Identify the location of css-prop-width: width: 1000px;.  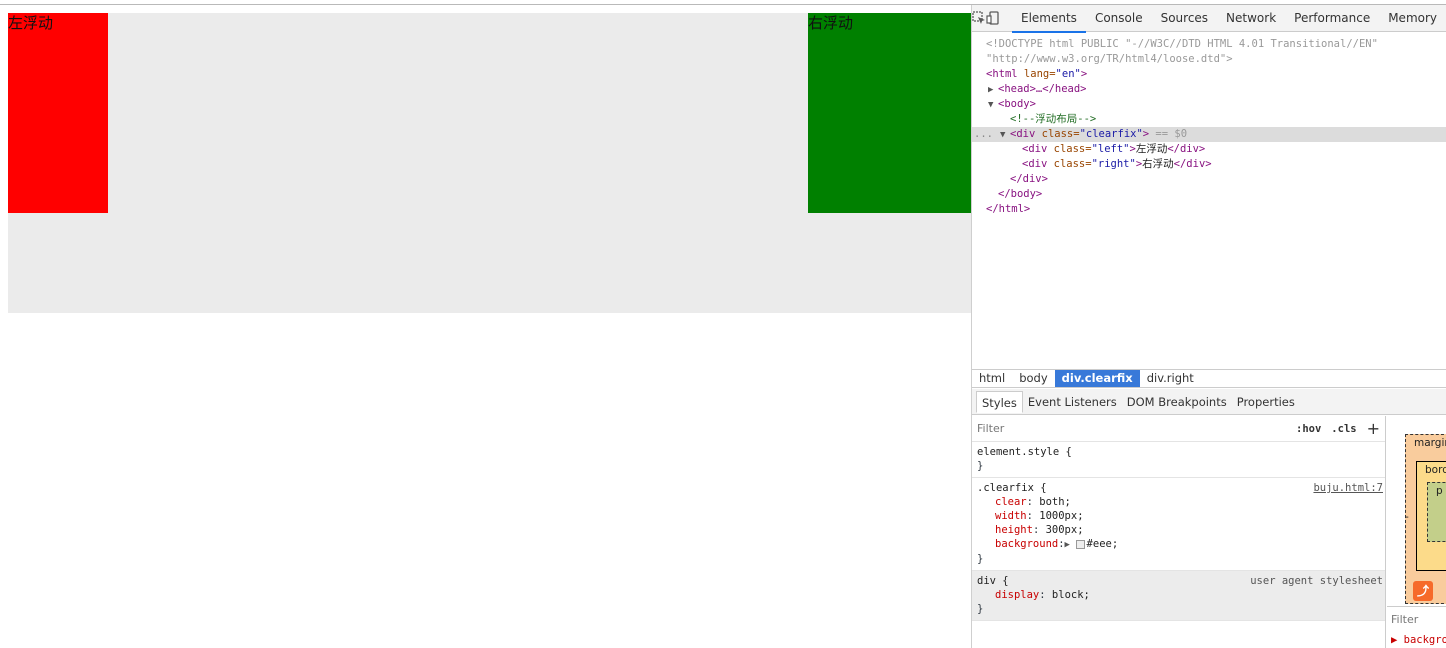
(1178, 516).